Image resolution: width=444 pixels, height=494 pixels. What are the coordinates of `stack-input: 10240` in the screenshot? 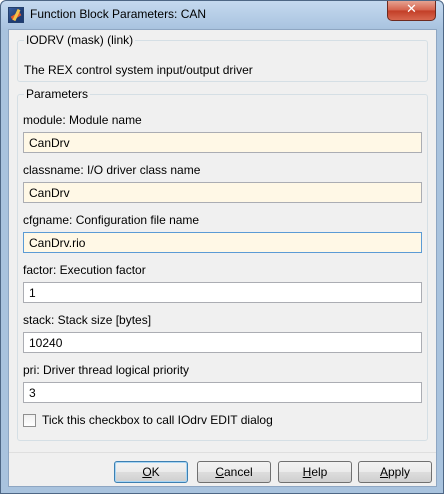 It's located at (222, 342).